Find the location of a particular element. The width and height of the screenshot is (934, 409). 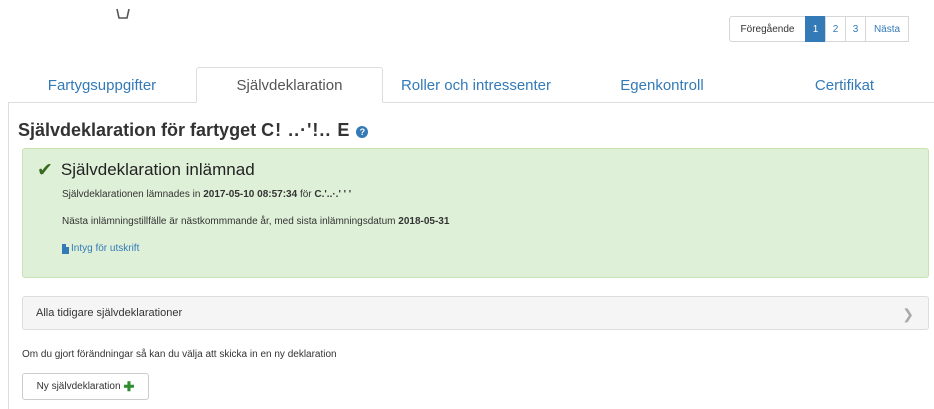

pagination-page-3: 3 is located at coordinates (855, 29).